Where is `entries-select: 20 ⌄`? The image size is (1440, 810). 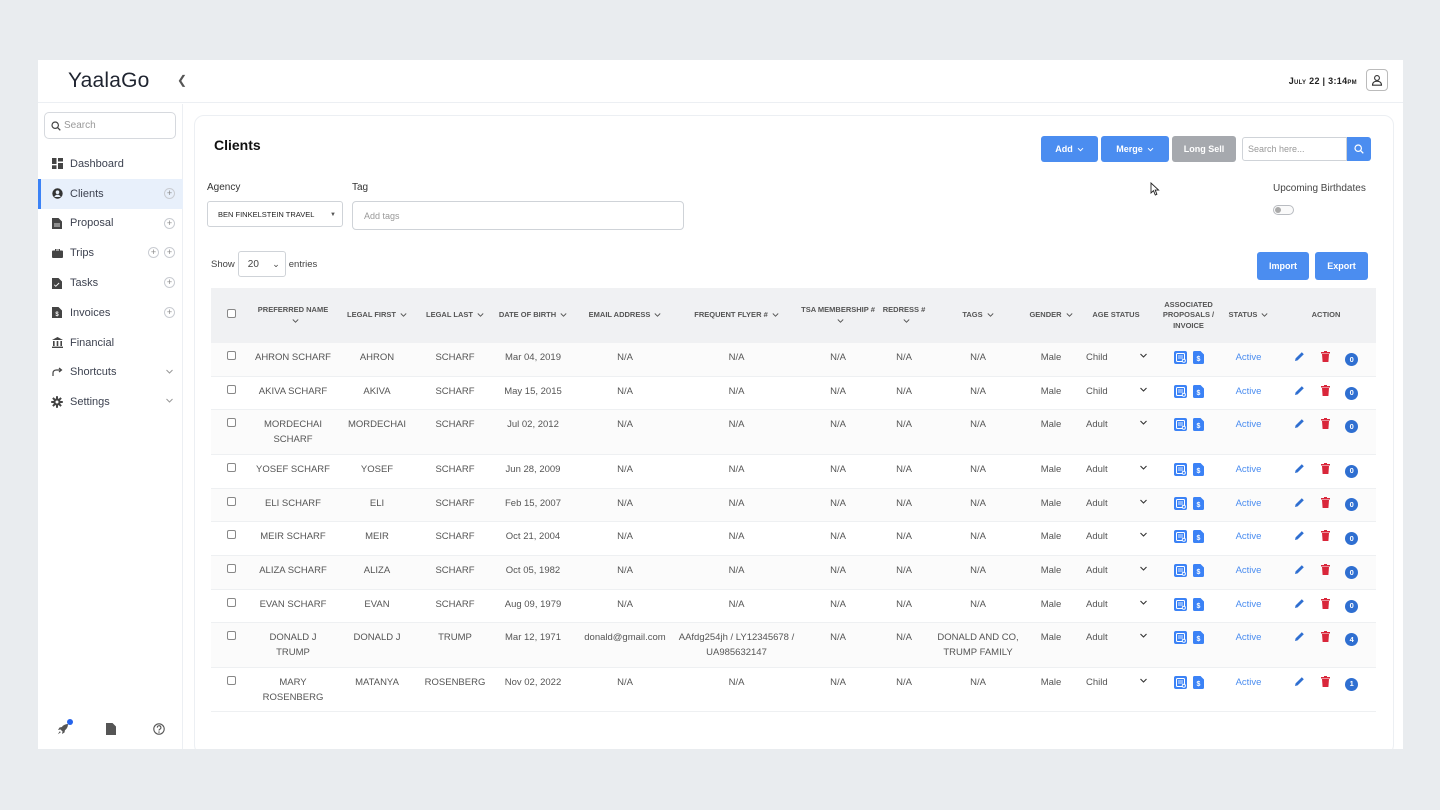
entries-select: 20 ⌄ is located at coordinates (261, 264).